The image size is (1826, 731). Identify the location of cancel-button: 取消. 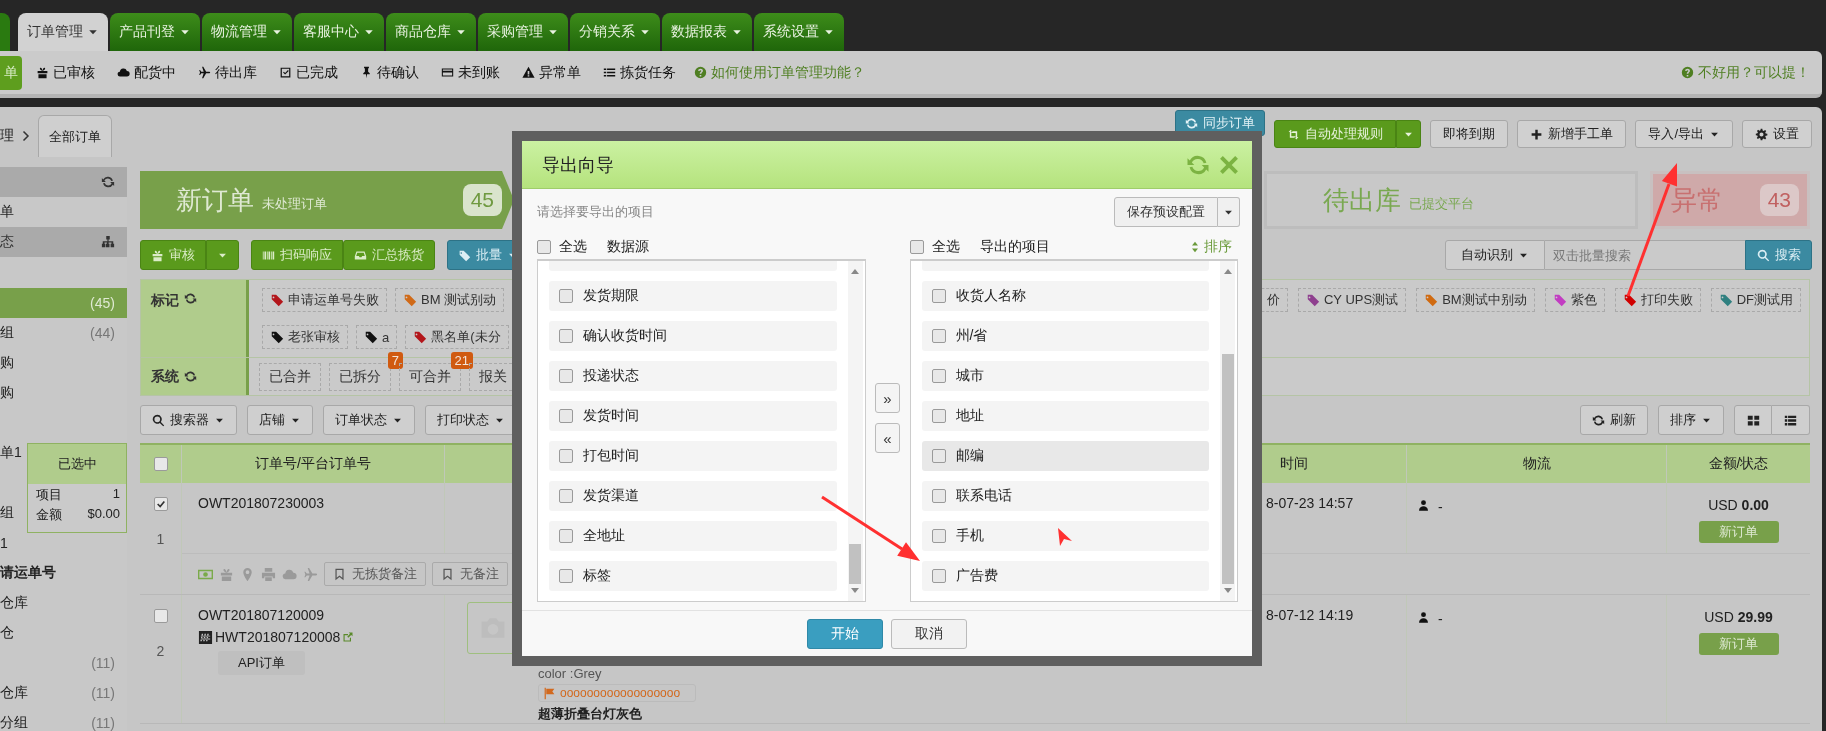
(929, 633).